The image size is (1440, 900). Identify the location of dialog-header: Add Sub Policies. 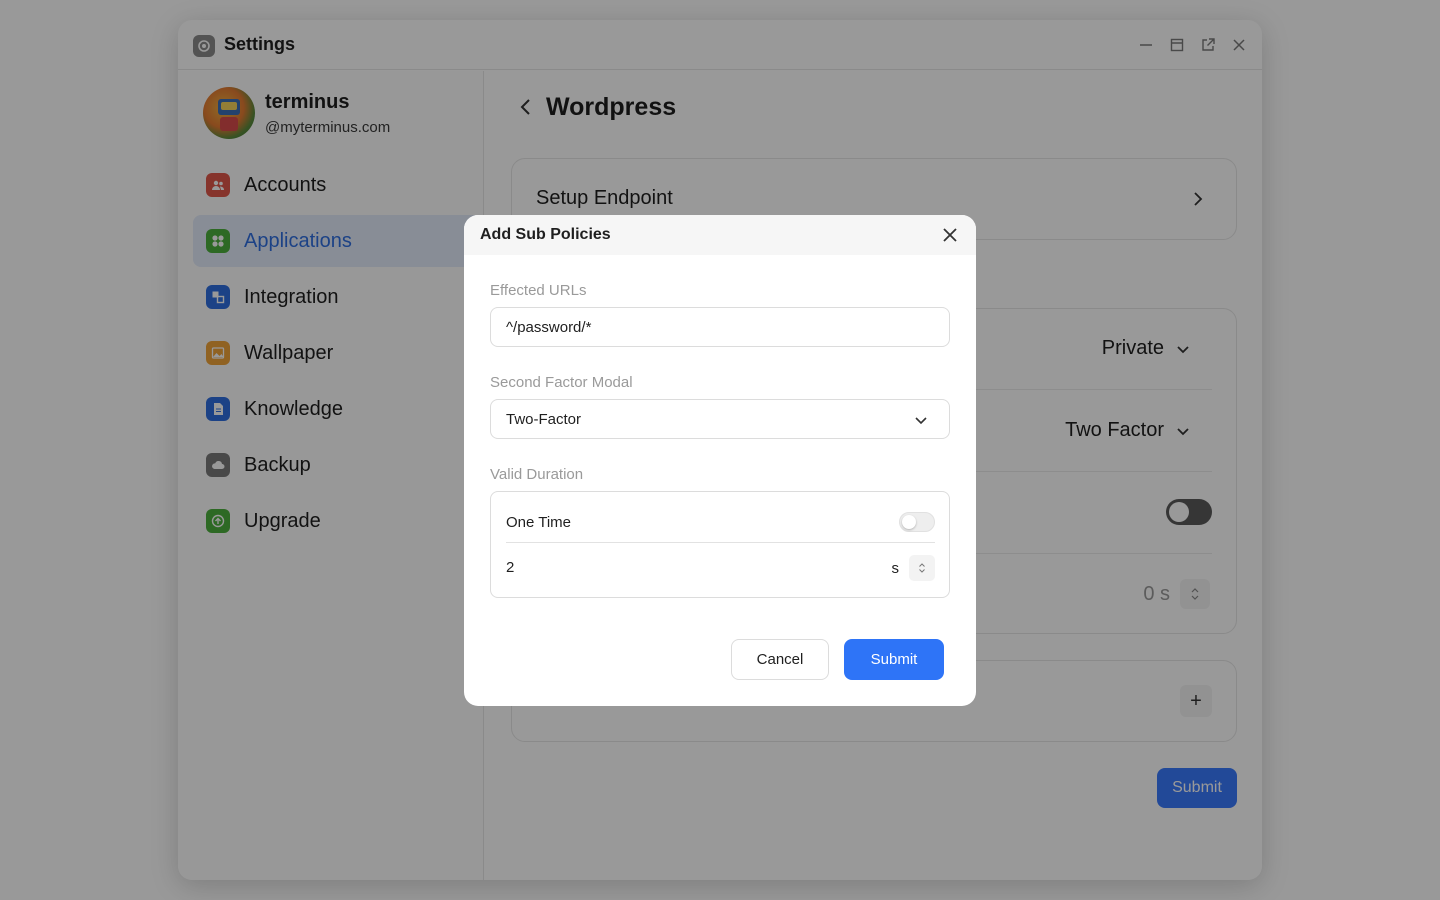
(720, 235).